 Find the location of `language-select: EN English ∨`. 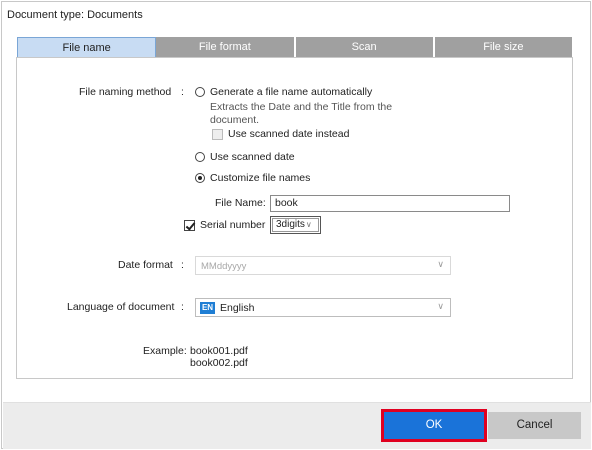

language-select: EN English ∨ is located at coordinates (323, 307).